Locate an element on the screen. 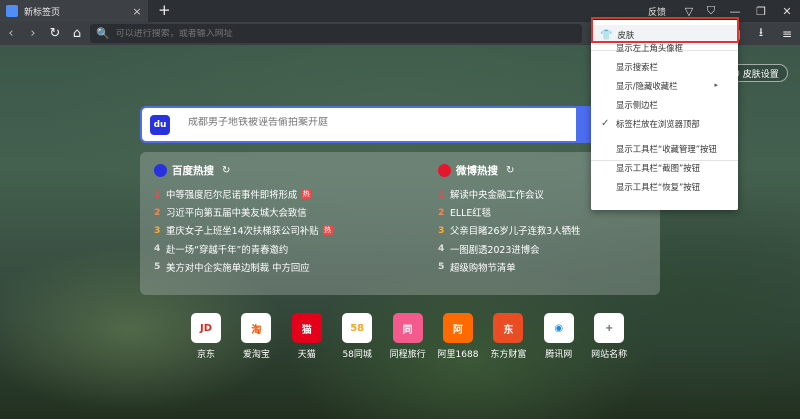 This screenshot has width=800, height=419. back-button: ‹ is located at coordinates (11, 33).